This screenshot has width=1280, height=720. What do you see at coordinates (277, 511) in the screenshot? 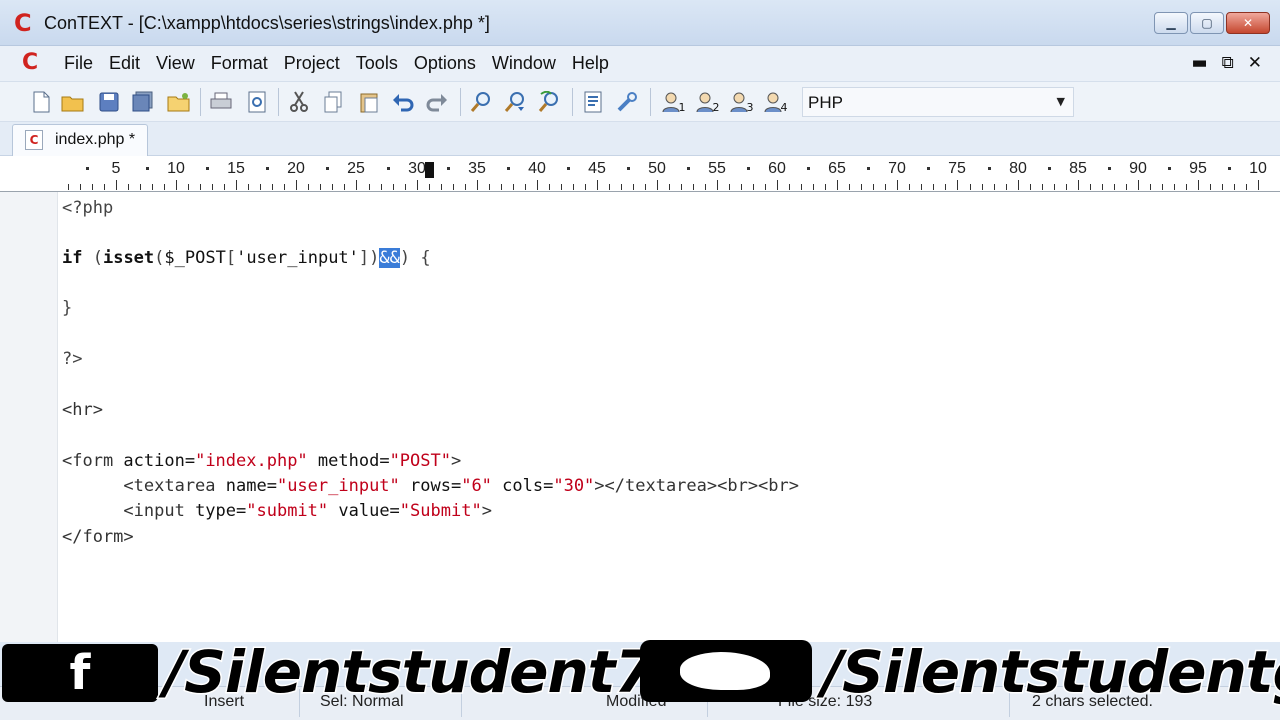
I see `code-line: <input type="submit" value="Submit">` at bounding box center [277, 511].